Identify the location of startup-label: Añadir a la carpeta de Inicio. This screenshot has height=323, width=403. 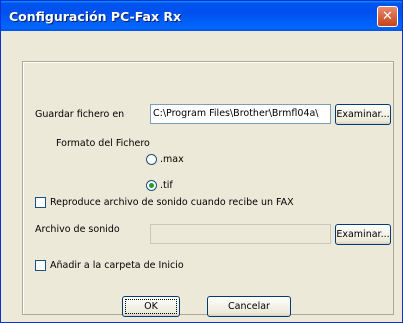
(117, 265).